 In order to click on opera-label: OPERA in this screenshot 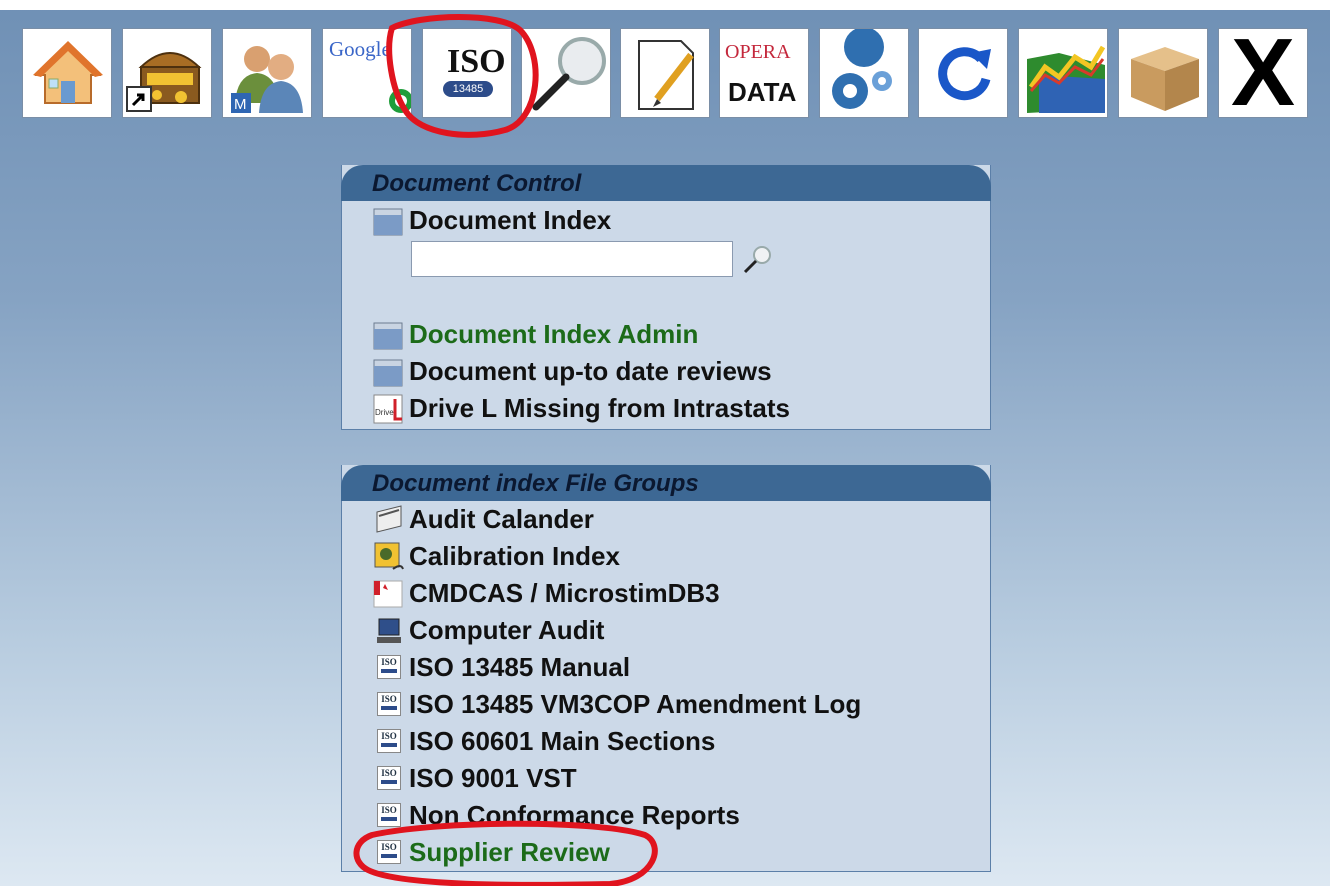, I will do `click(758, 52)`.